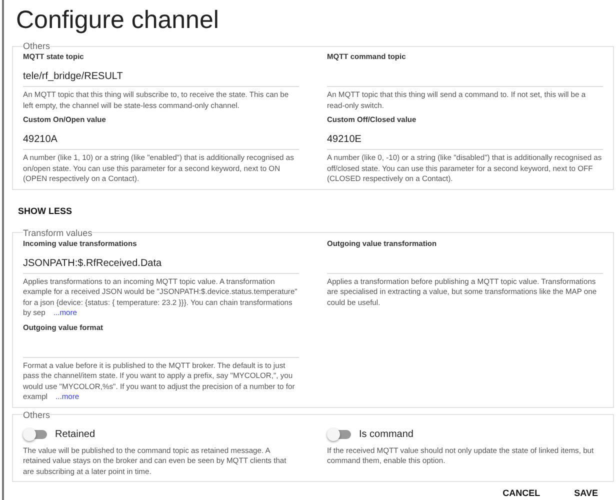 This screenshot has height=500, width=616. I want to click on dialog-button: CANCEL, so click(521, 492).